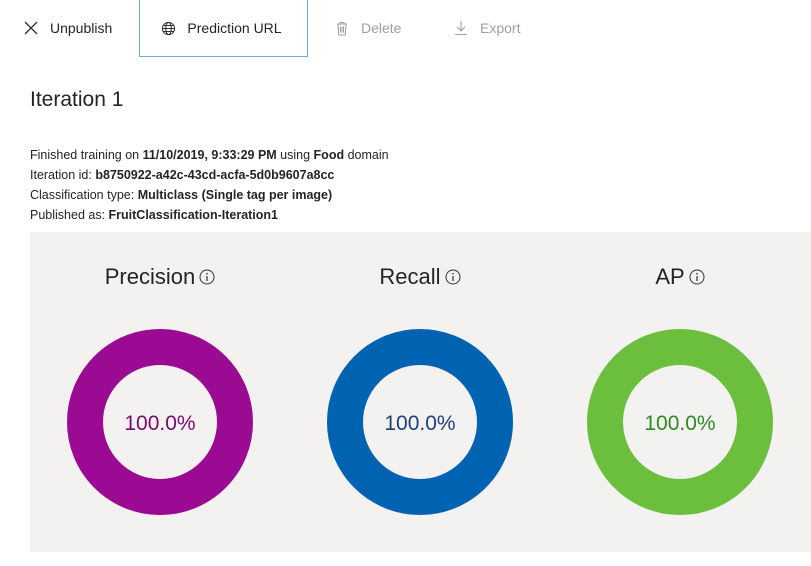 This screenshot has width=811, height=566. I want to click on classification-label: Classification type:, so click(84, 195).